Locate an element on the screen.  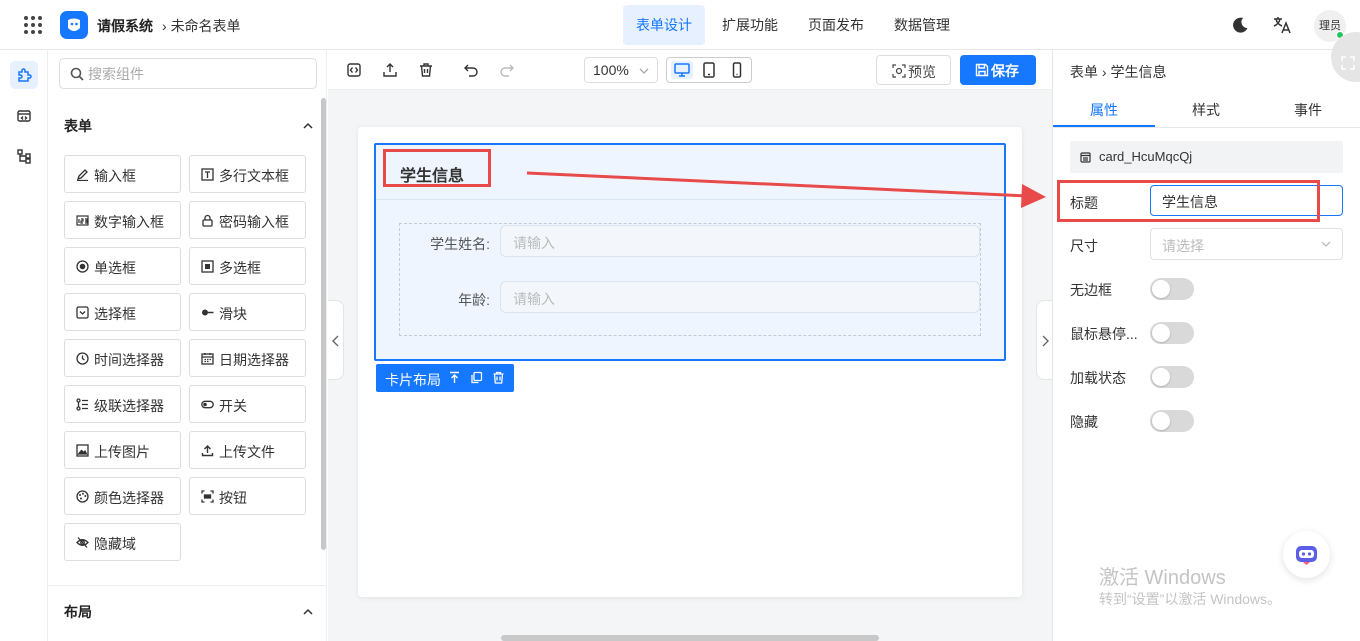
breadcrumb: › 未命名表单 is located at coordinates (201, 26).